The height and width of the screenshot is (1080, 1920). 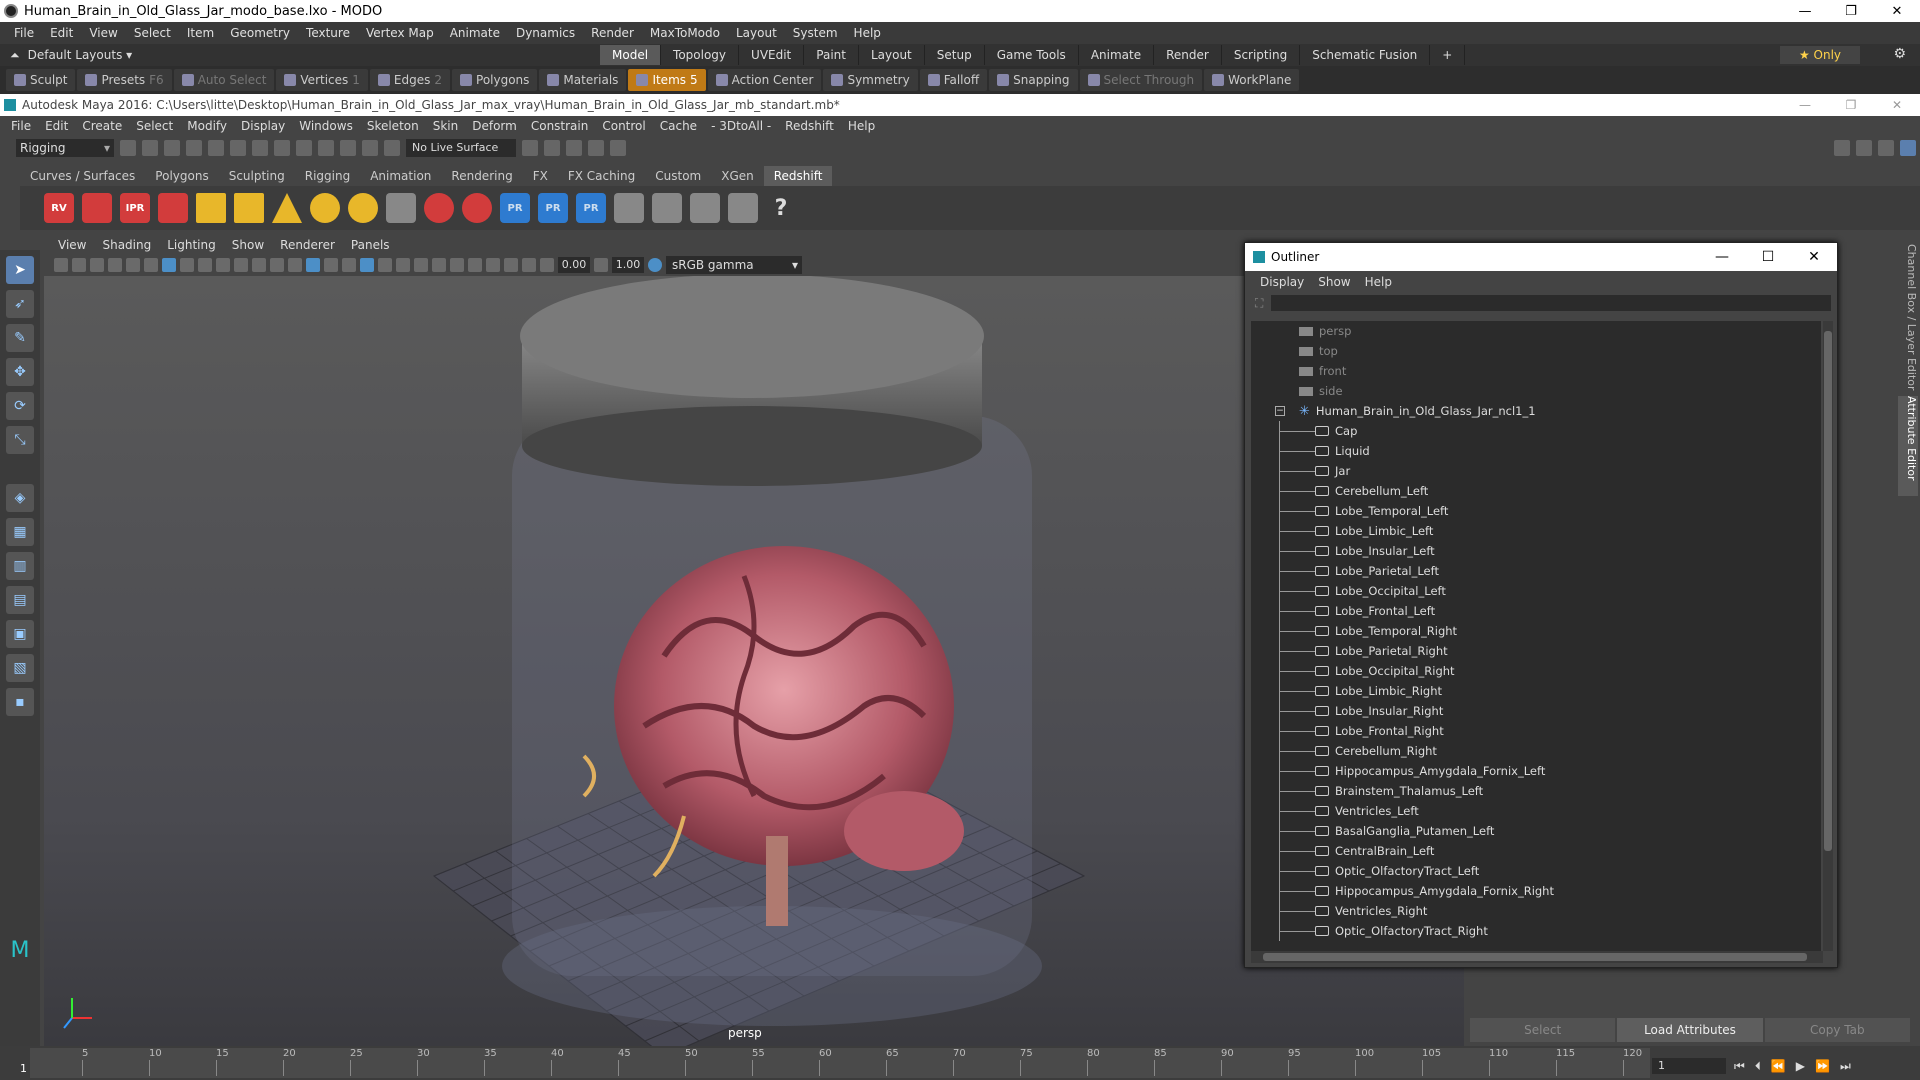 I want to click on modo-menu-file: File, so click(x=24, y=33).